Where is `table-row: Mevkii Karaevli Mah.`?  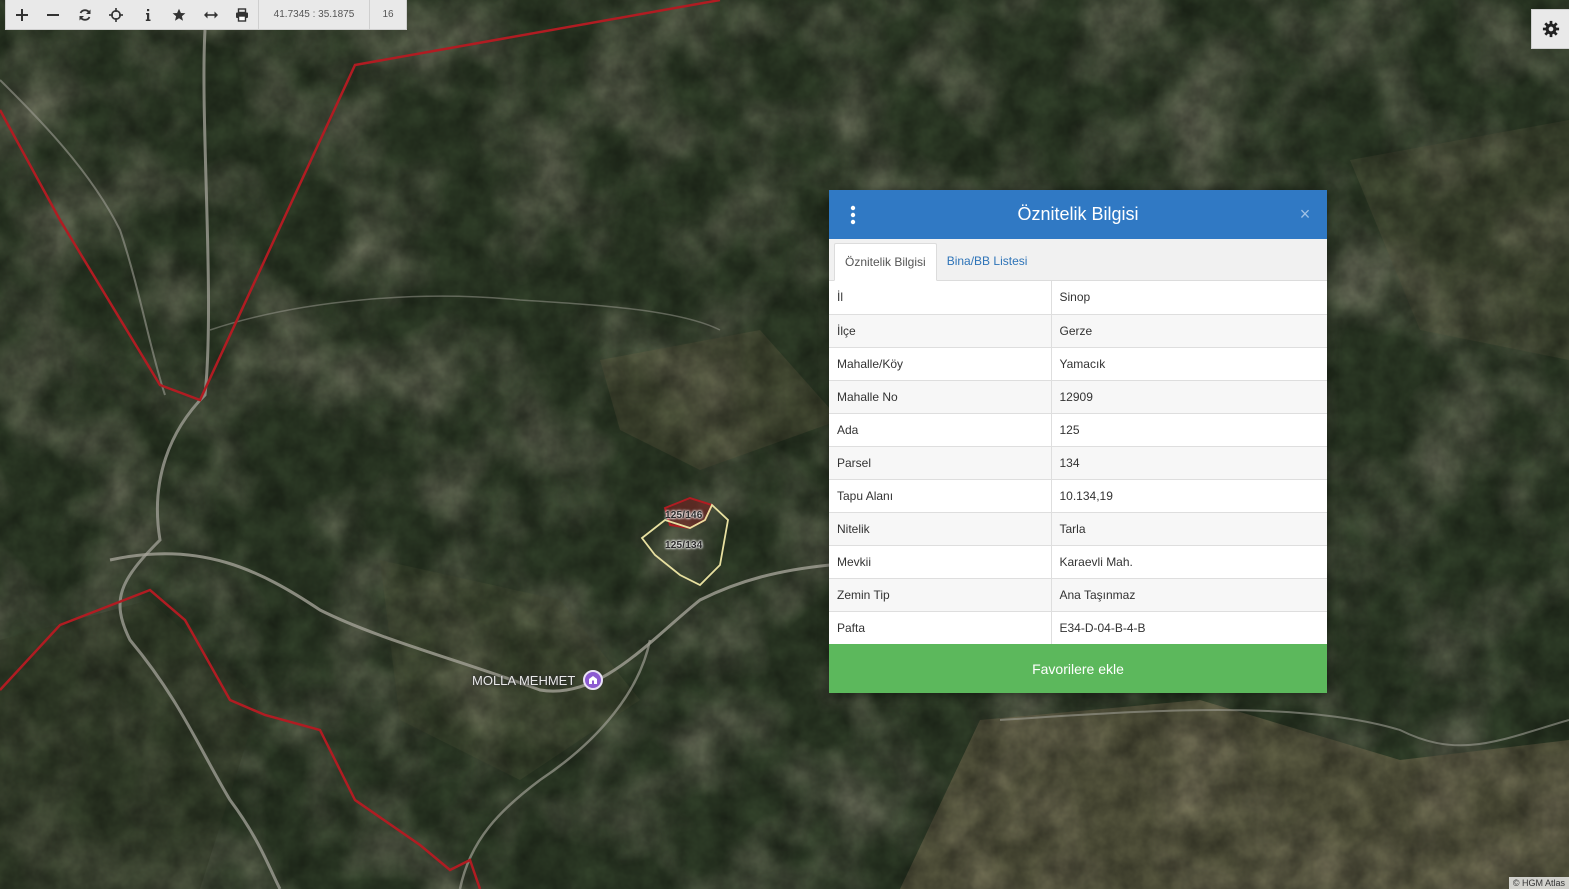
table-row: Mevkii Karaevli Mah. is located at coordinates (1078, 562).